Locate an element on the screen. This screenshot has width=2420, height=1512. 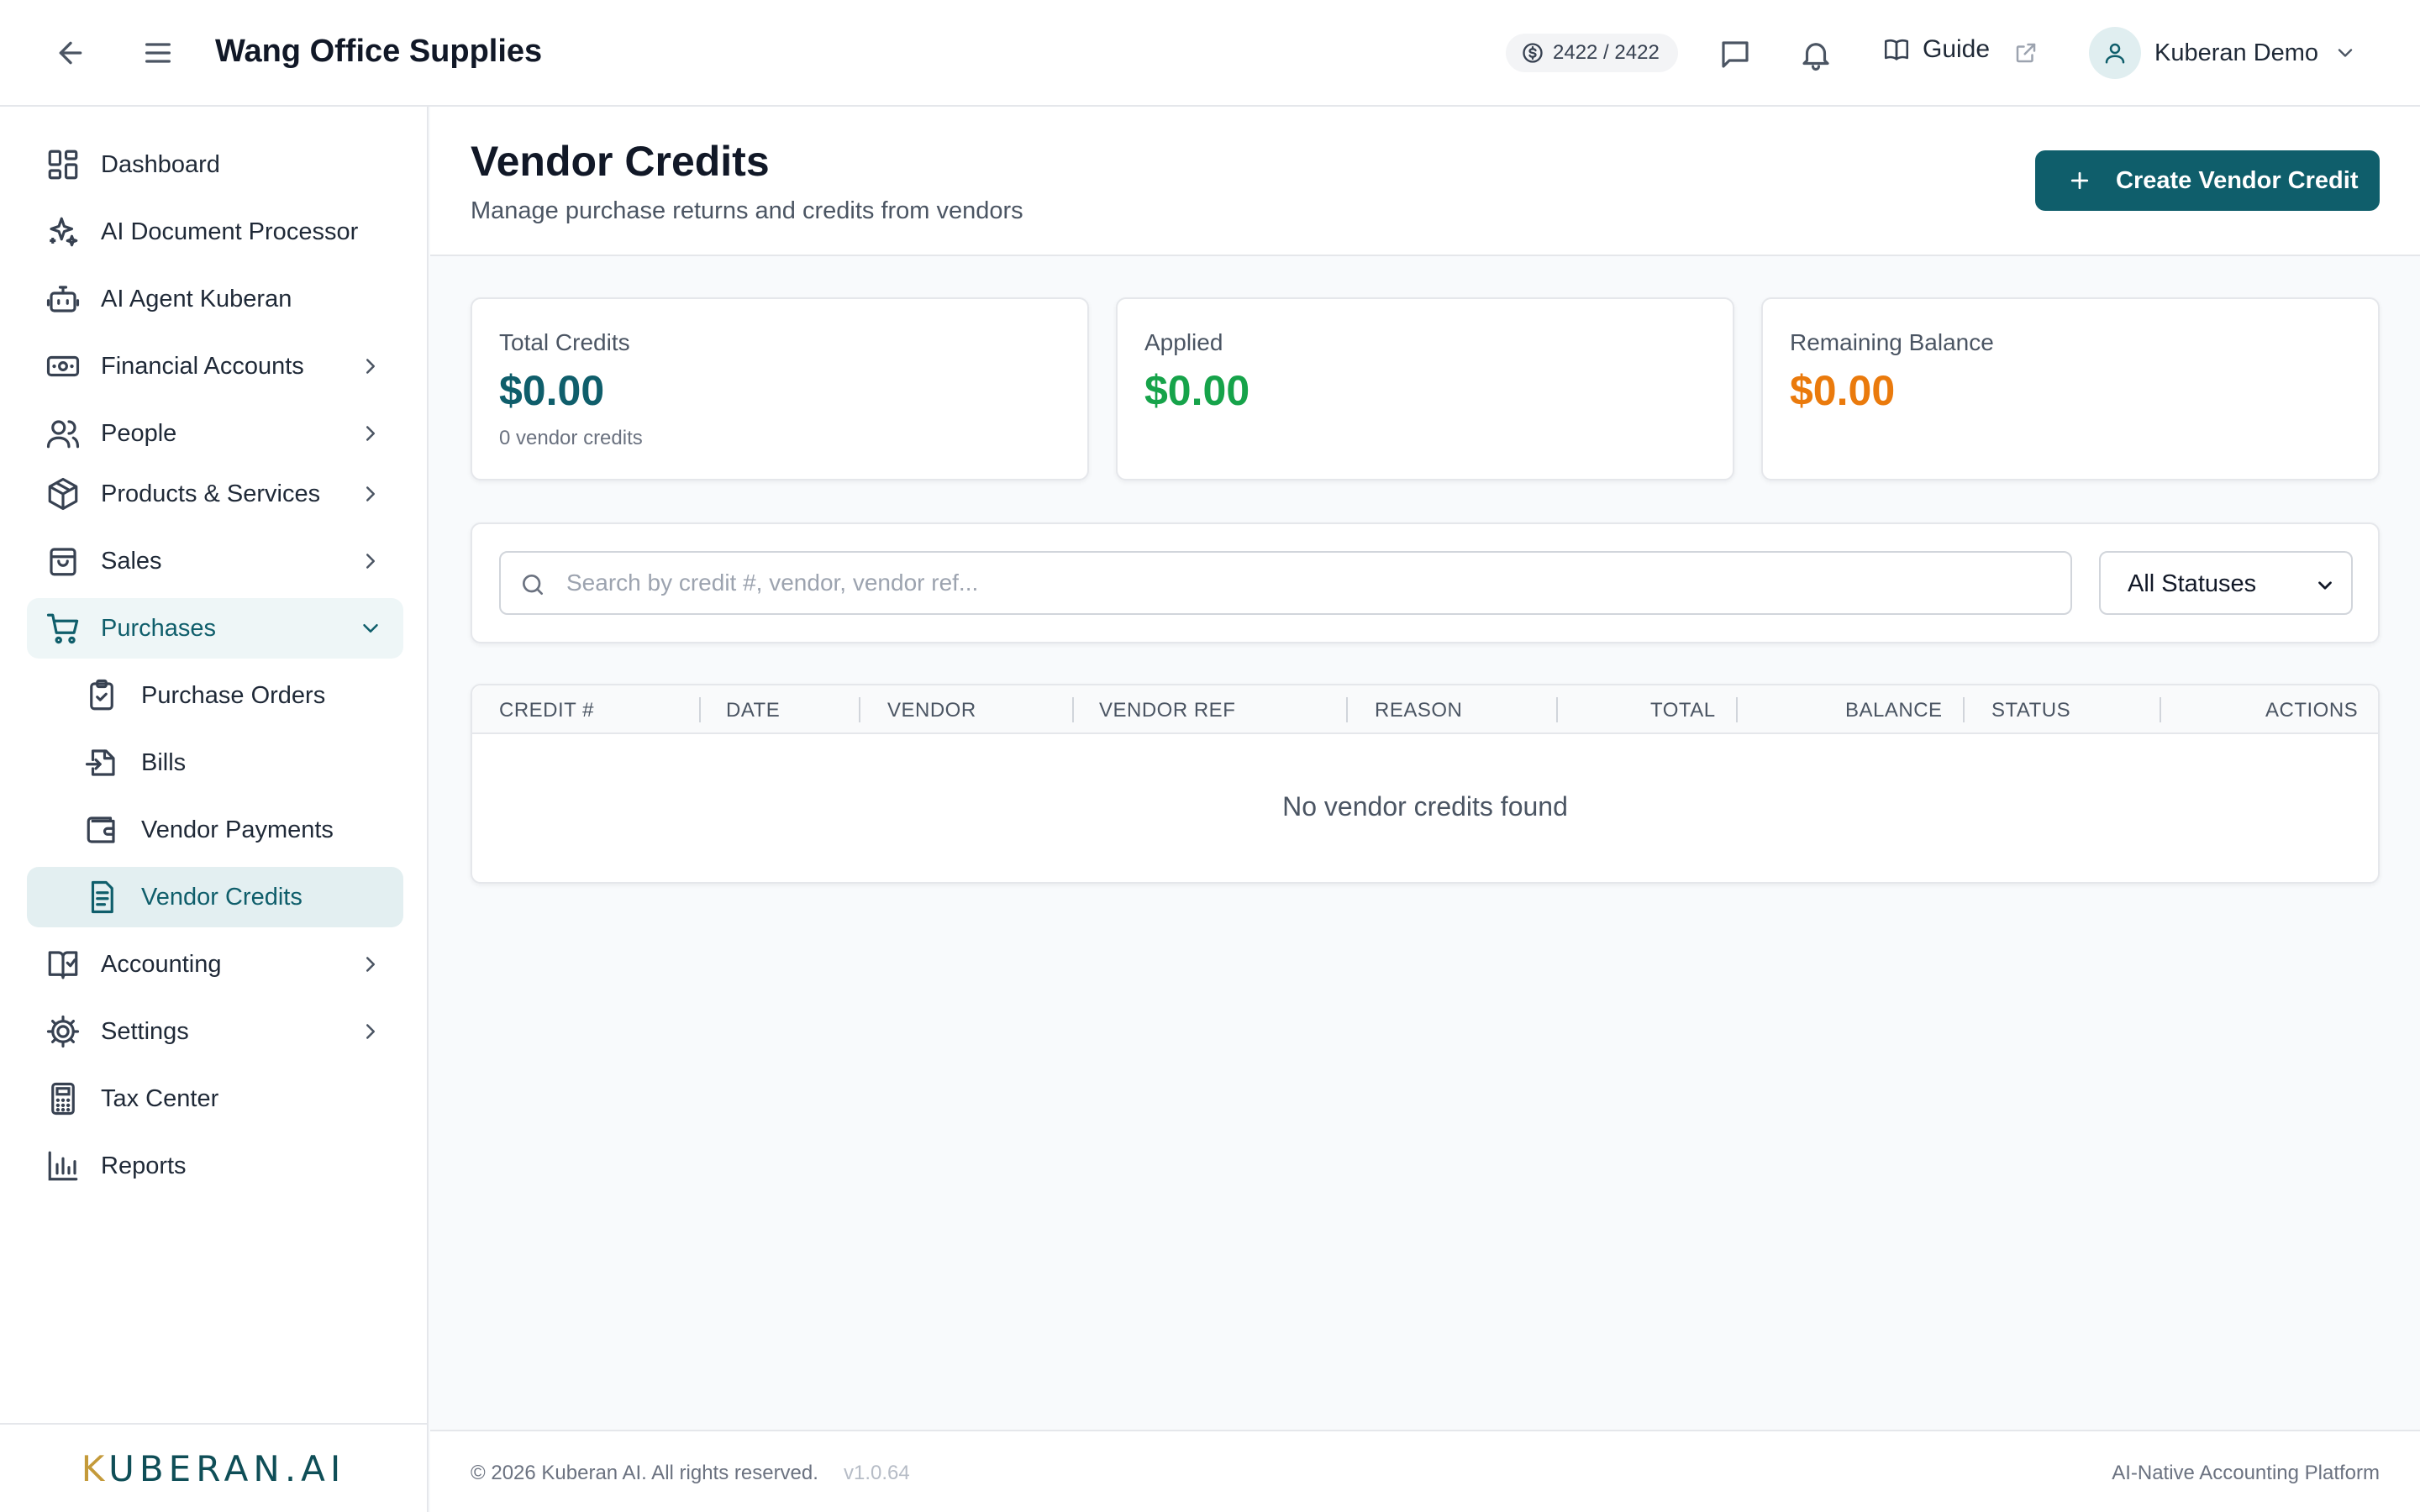
sparkles-icon is located at coordinates (63, 231).